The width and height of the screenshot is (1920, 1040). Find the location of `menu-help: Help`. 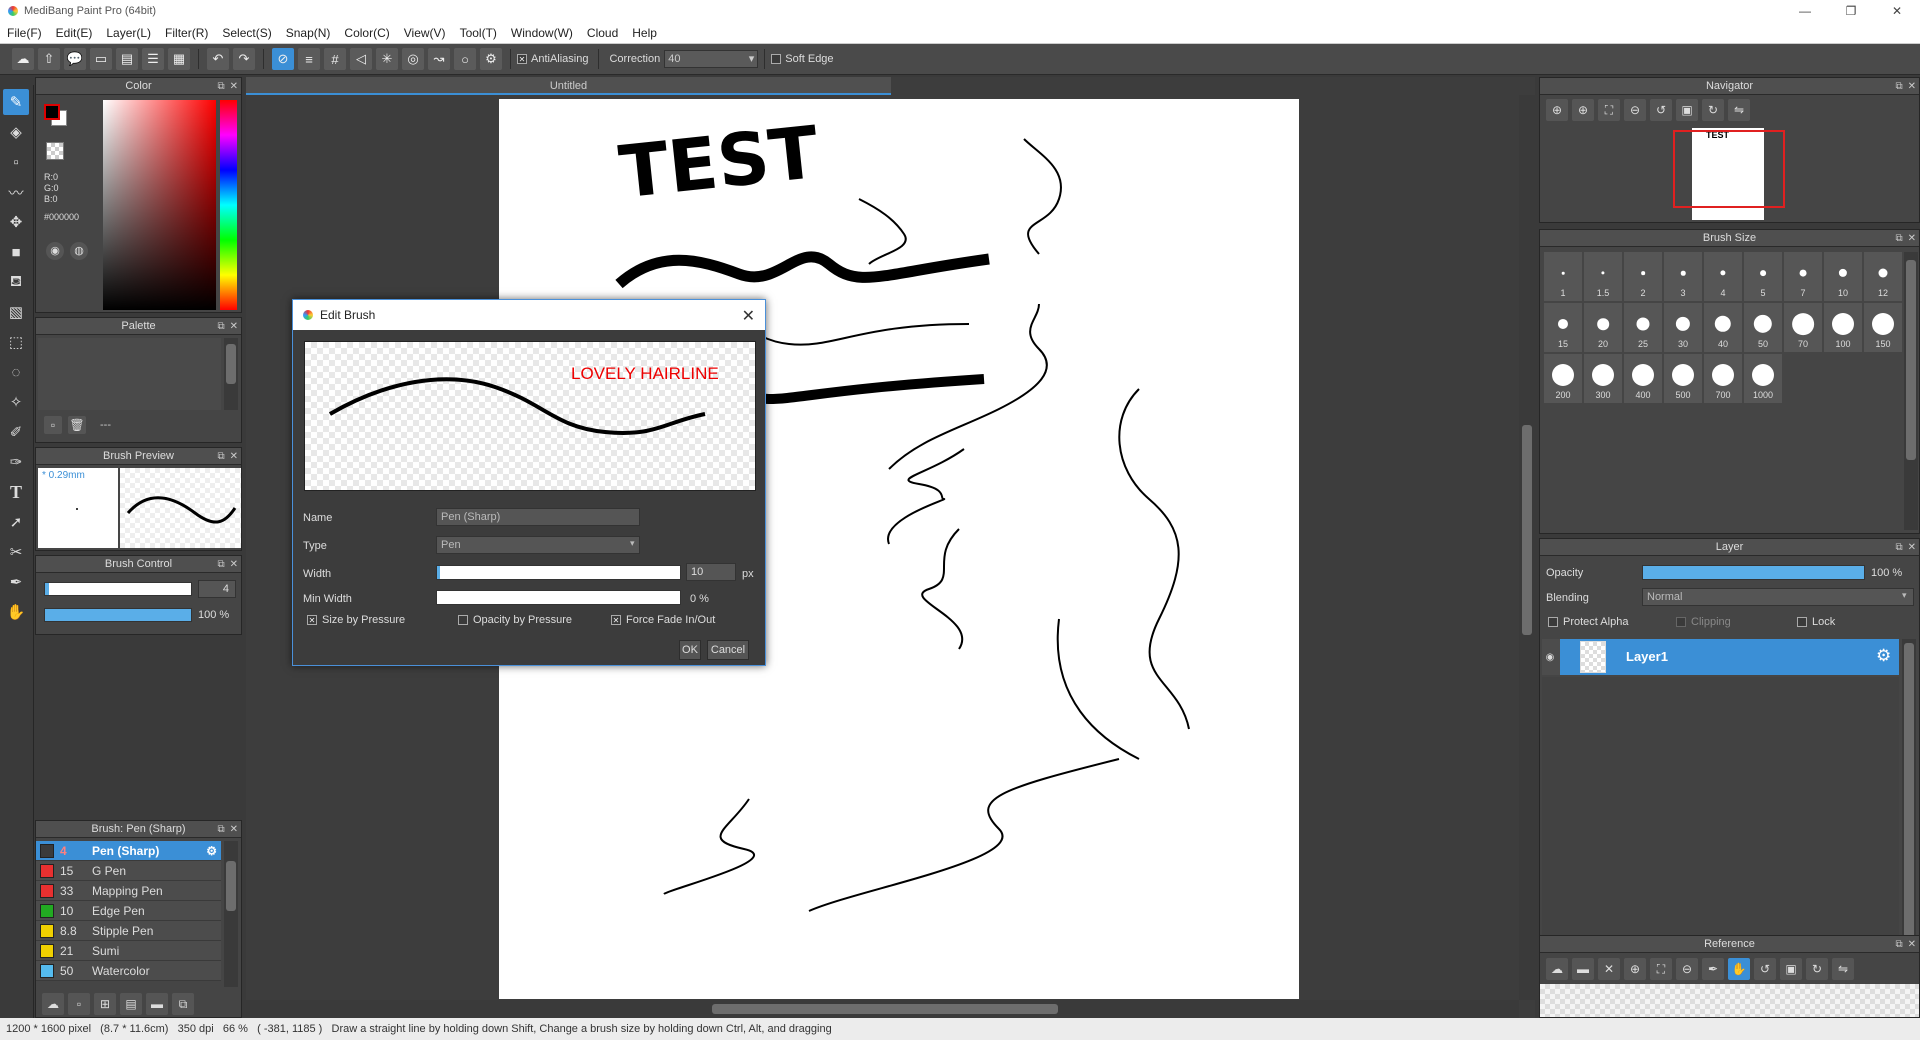

menu-help: Help is located at coordinates (644, 33).